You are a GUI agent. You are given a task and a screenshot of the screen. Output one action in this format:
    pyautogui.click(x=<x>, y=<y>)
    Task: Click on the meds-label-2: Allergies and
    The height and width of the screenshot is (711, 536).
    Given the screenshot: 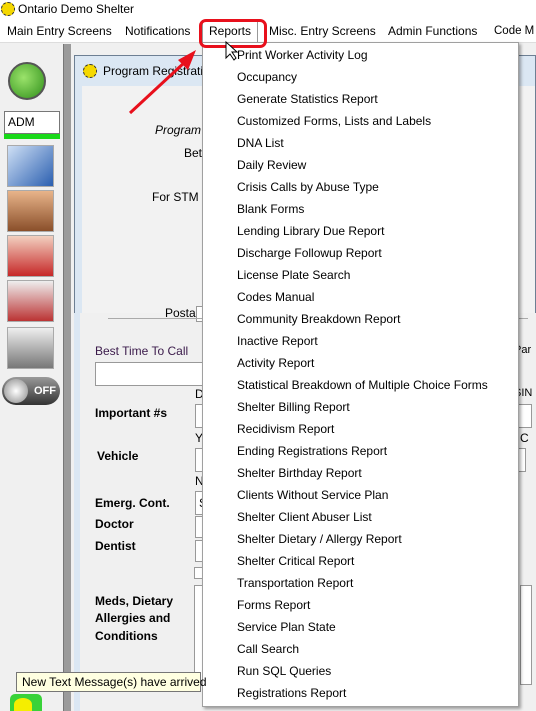 What is the action you would take?
    pyautogui.click(x=133, y=618)
    